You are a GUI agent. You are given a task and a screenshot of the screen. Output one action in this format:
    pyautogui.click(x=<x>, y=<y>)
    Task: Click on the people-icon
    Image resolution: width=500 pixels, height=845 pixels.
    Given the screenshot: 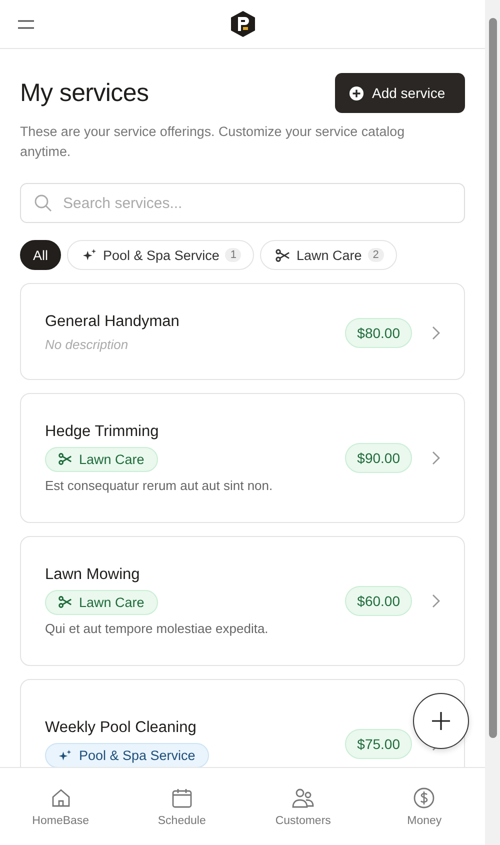 What is the action you would take?
    pyautogui.click(x=303, y=797)
    